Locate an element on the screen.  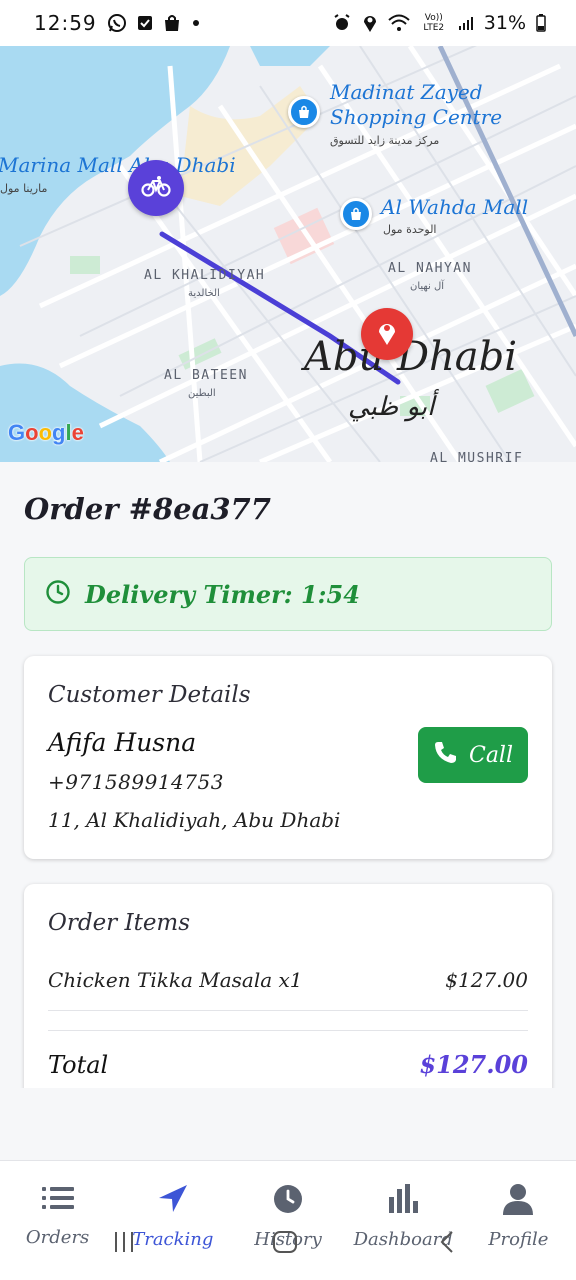
rider-marker is located at coordinates (156, 188).